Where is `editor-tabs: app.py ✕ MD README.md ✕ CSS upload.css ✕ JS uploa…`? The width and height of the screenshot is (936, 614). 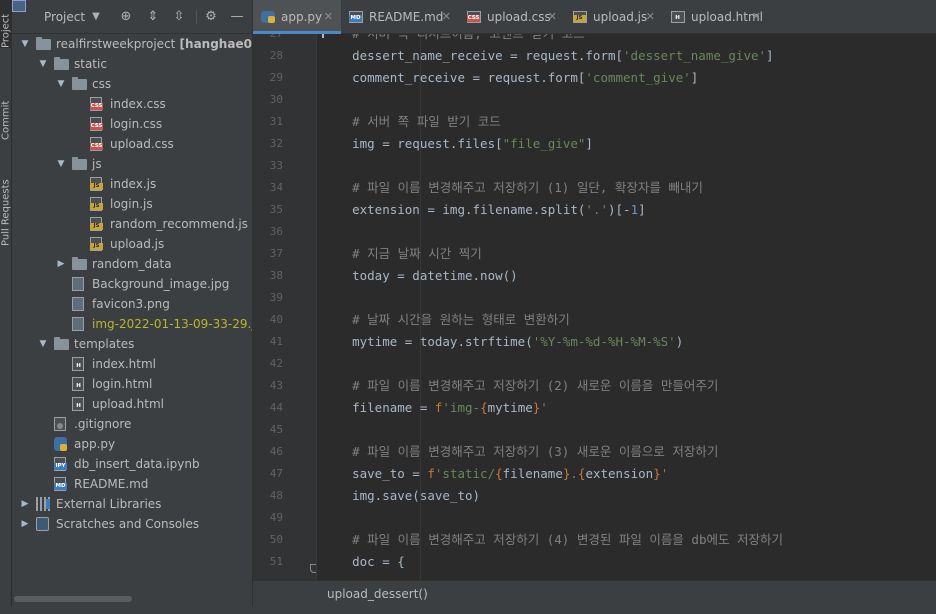 editor-tabs: app.py ✕ MD README.md ✕ CSS upload.css ✕ JS uploa… is located at coordinates (594, 17).